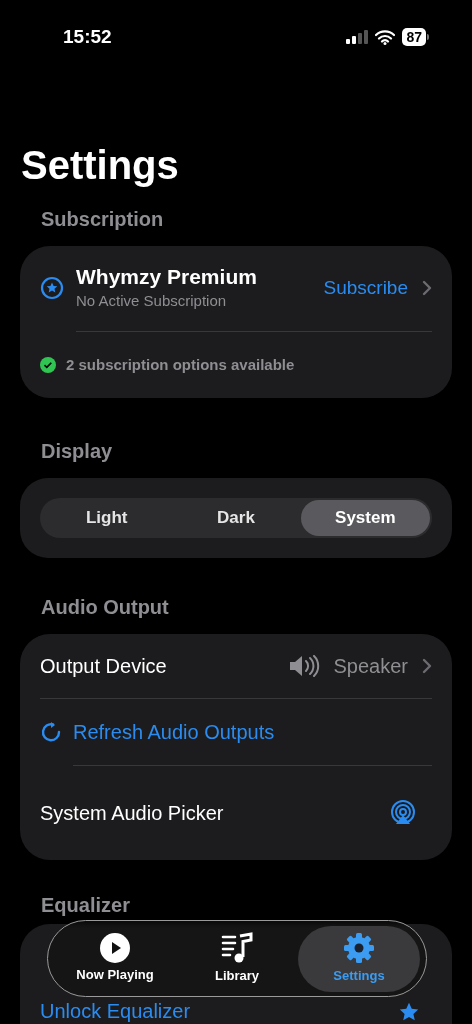 The height and width of the screenshot is (1024, 472). I want to click on page-title: Settings, so click(100, 165).